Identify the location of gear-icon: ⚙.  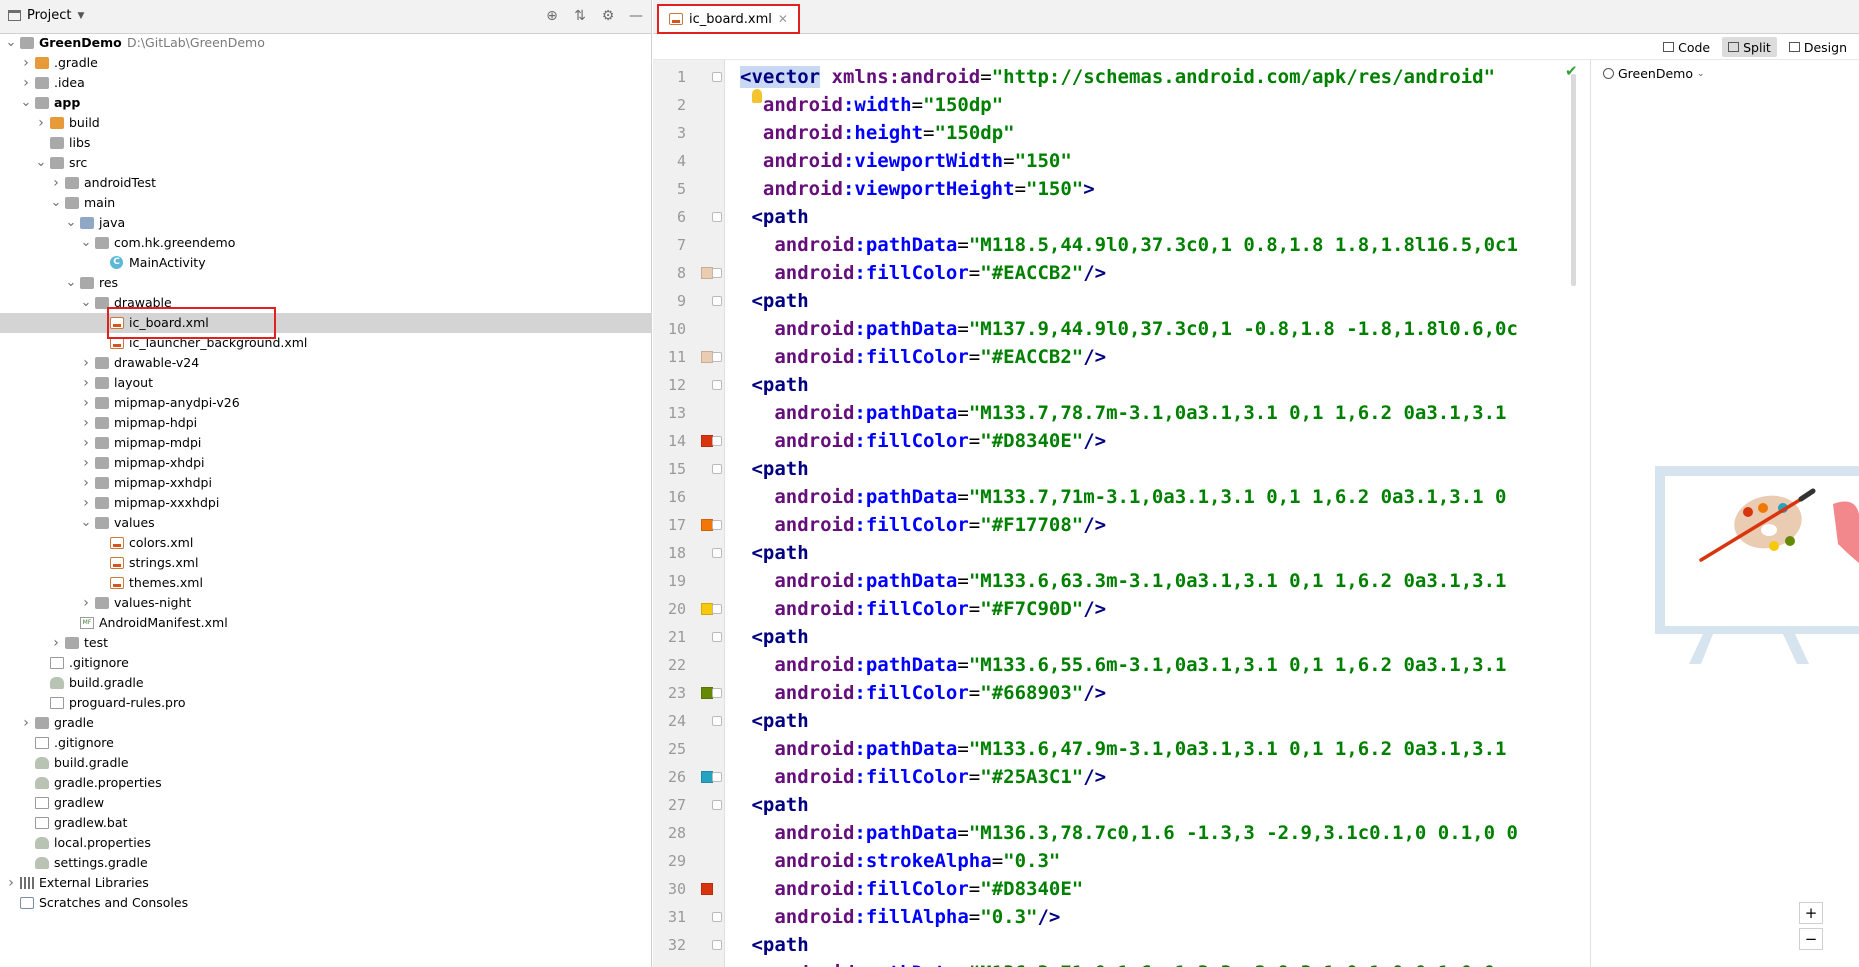
(608, 16).